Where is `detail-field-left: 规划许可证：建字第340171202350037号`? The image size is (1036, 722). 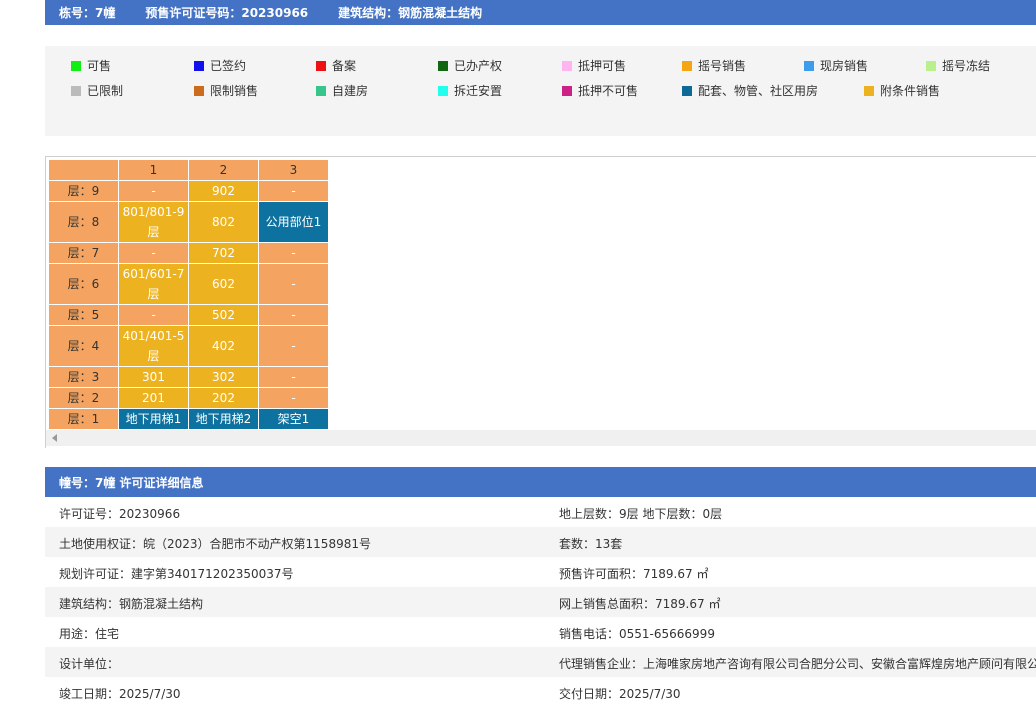
detail-field-left: 规划许可证：建字第340171202350037号 is located at coordinates (176, 574).